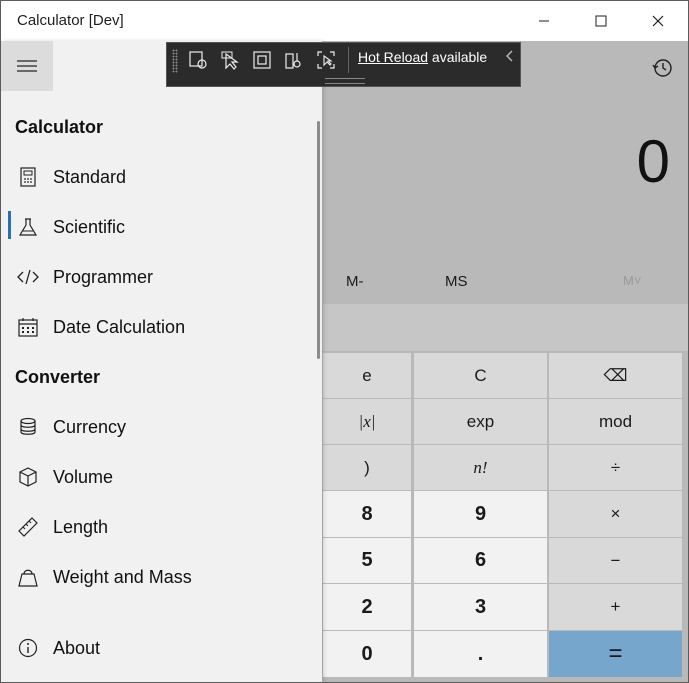 The width and height of the screenshot is (689, 683). Describe the element at coordinates (367, 467) in the screenshot. I see `close-paren-button: )` at that location.